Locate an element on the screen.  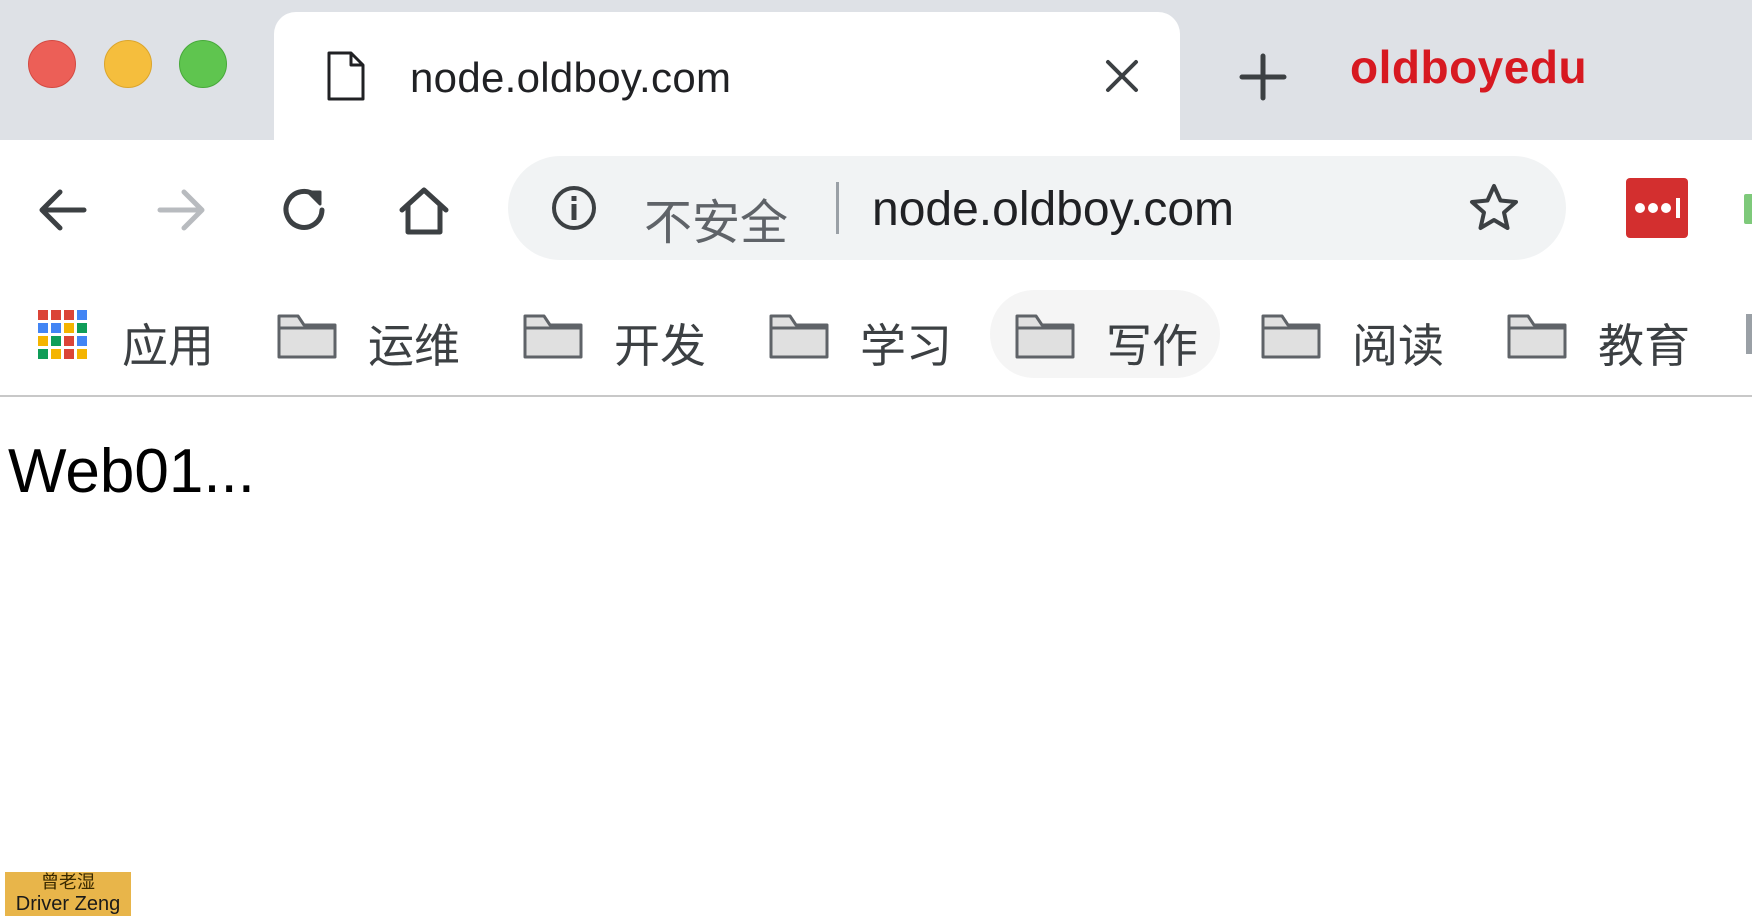
star-icon is located at coordinates (1494, 208).